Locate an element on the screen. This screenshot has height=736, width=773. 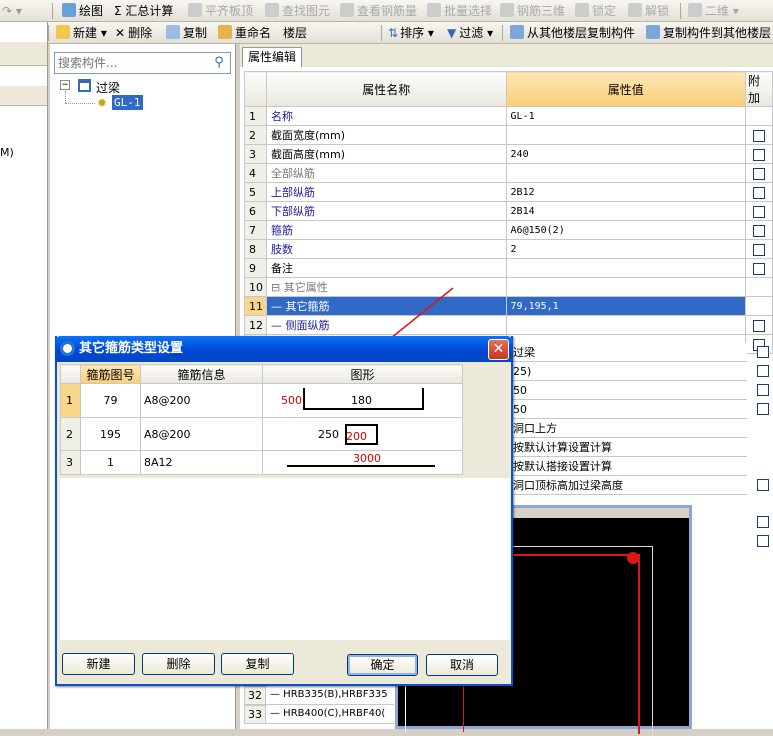
property-row: 10 ⊟ 其它属性 is located at coordinates (508, 287).